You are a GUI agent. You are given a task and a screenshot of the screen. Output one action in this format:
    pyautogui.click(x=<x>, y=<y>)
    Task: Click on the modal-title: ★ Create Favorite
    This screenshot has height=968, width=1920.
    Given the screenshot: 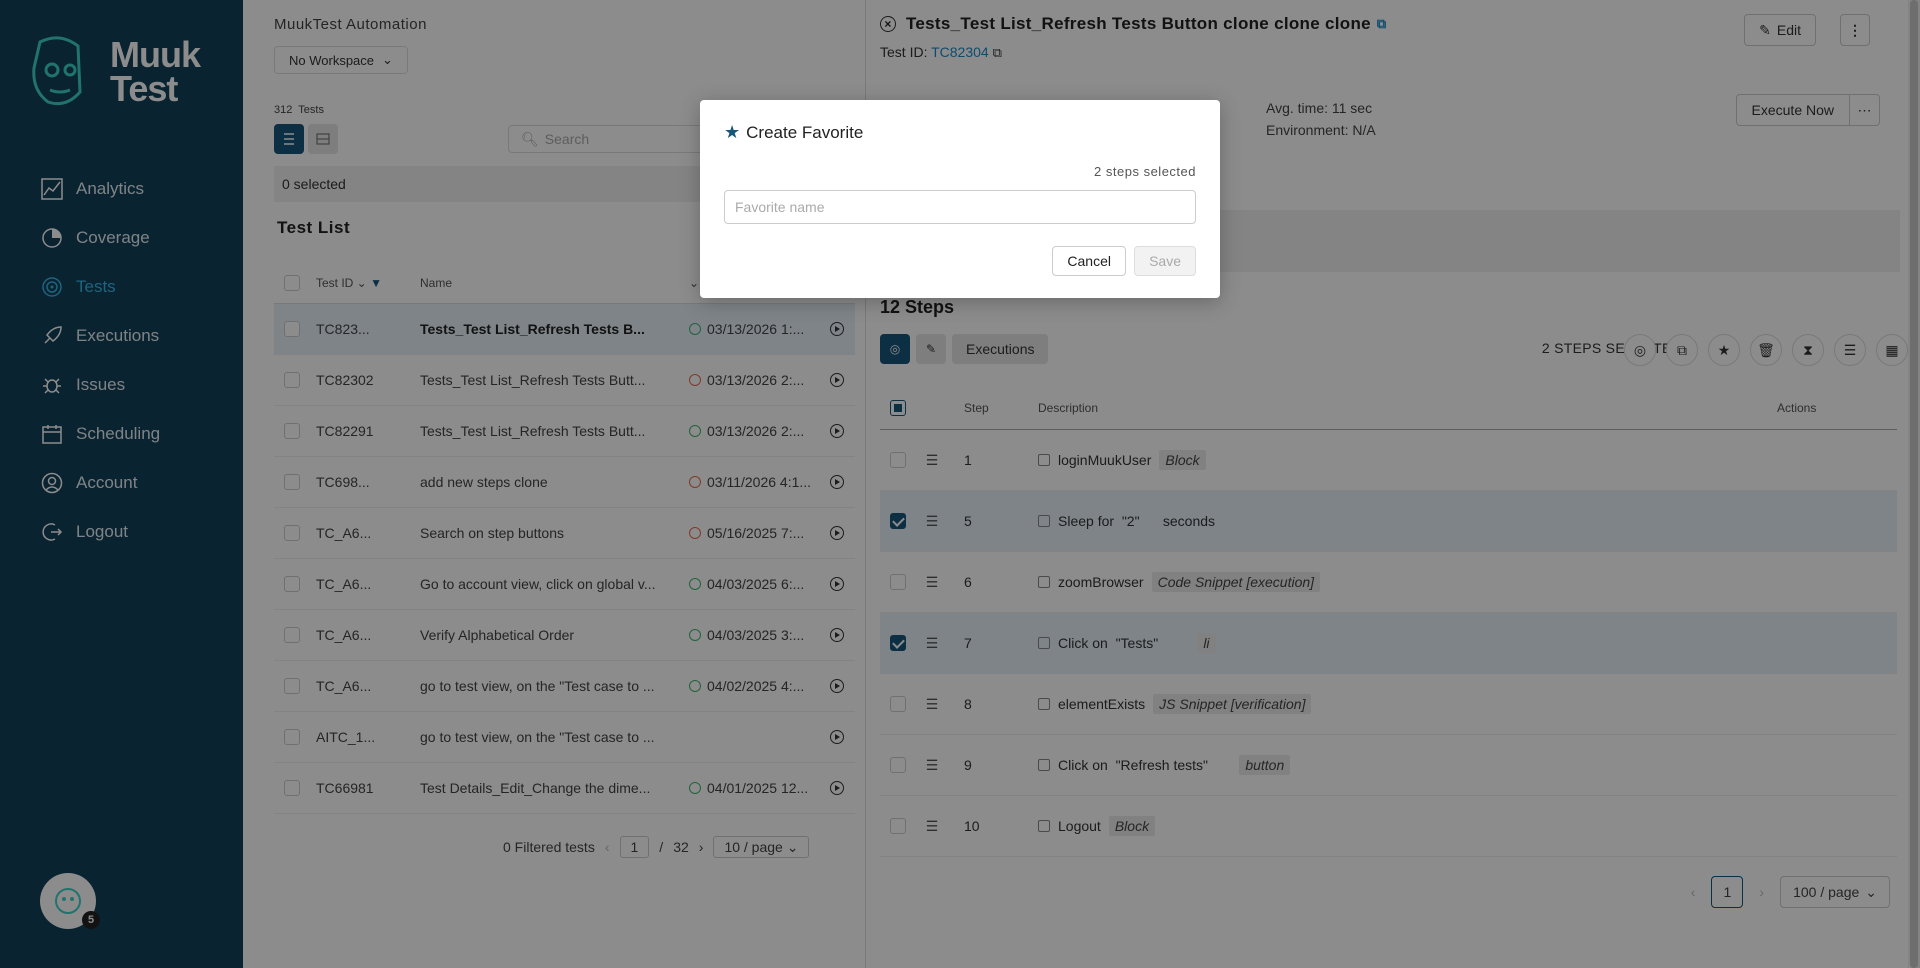 What is the action you would take?
    pyautogui.click(x=793, y=132)
    